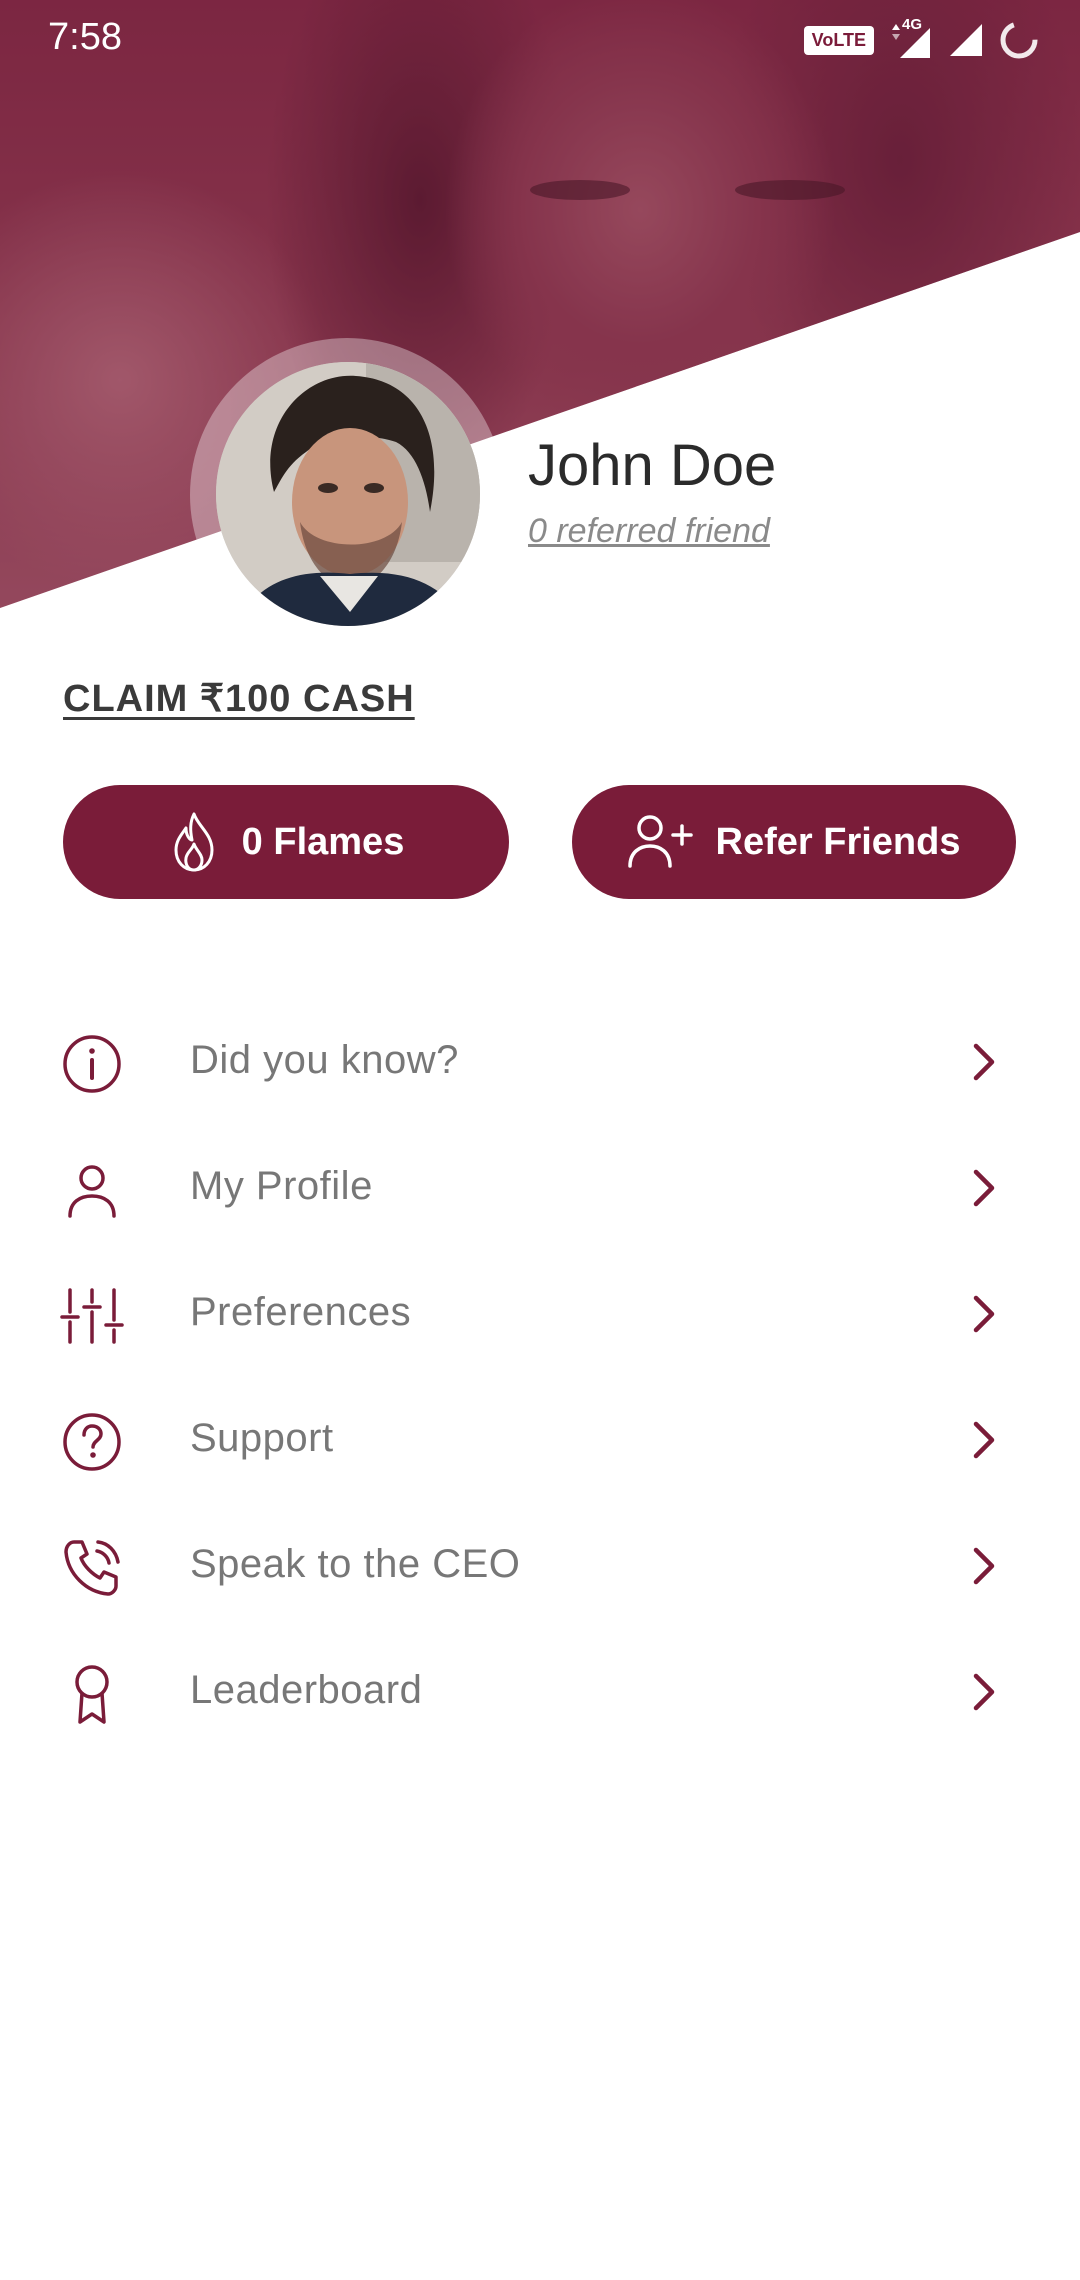  What do you see at coordinates (966, 40) in the screenshot?
I see `signal-icon` at bounding box center [966, 40].